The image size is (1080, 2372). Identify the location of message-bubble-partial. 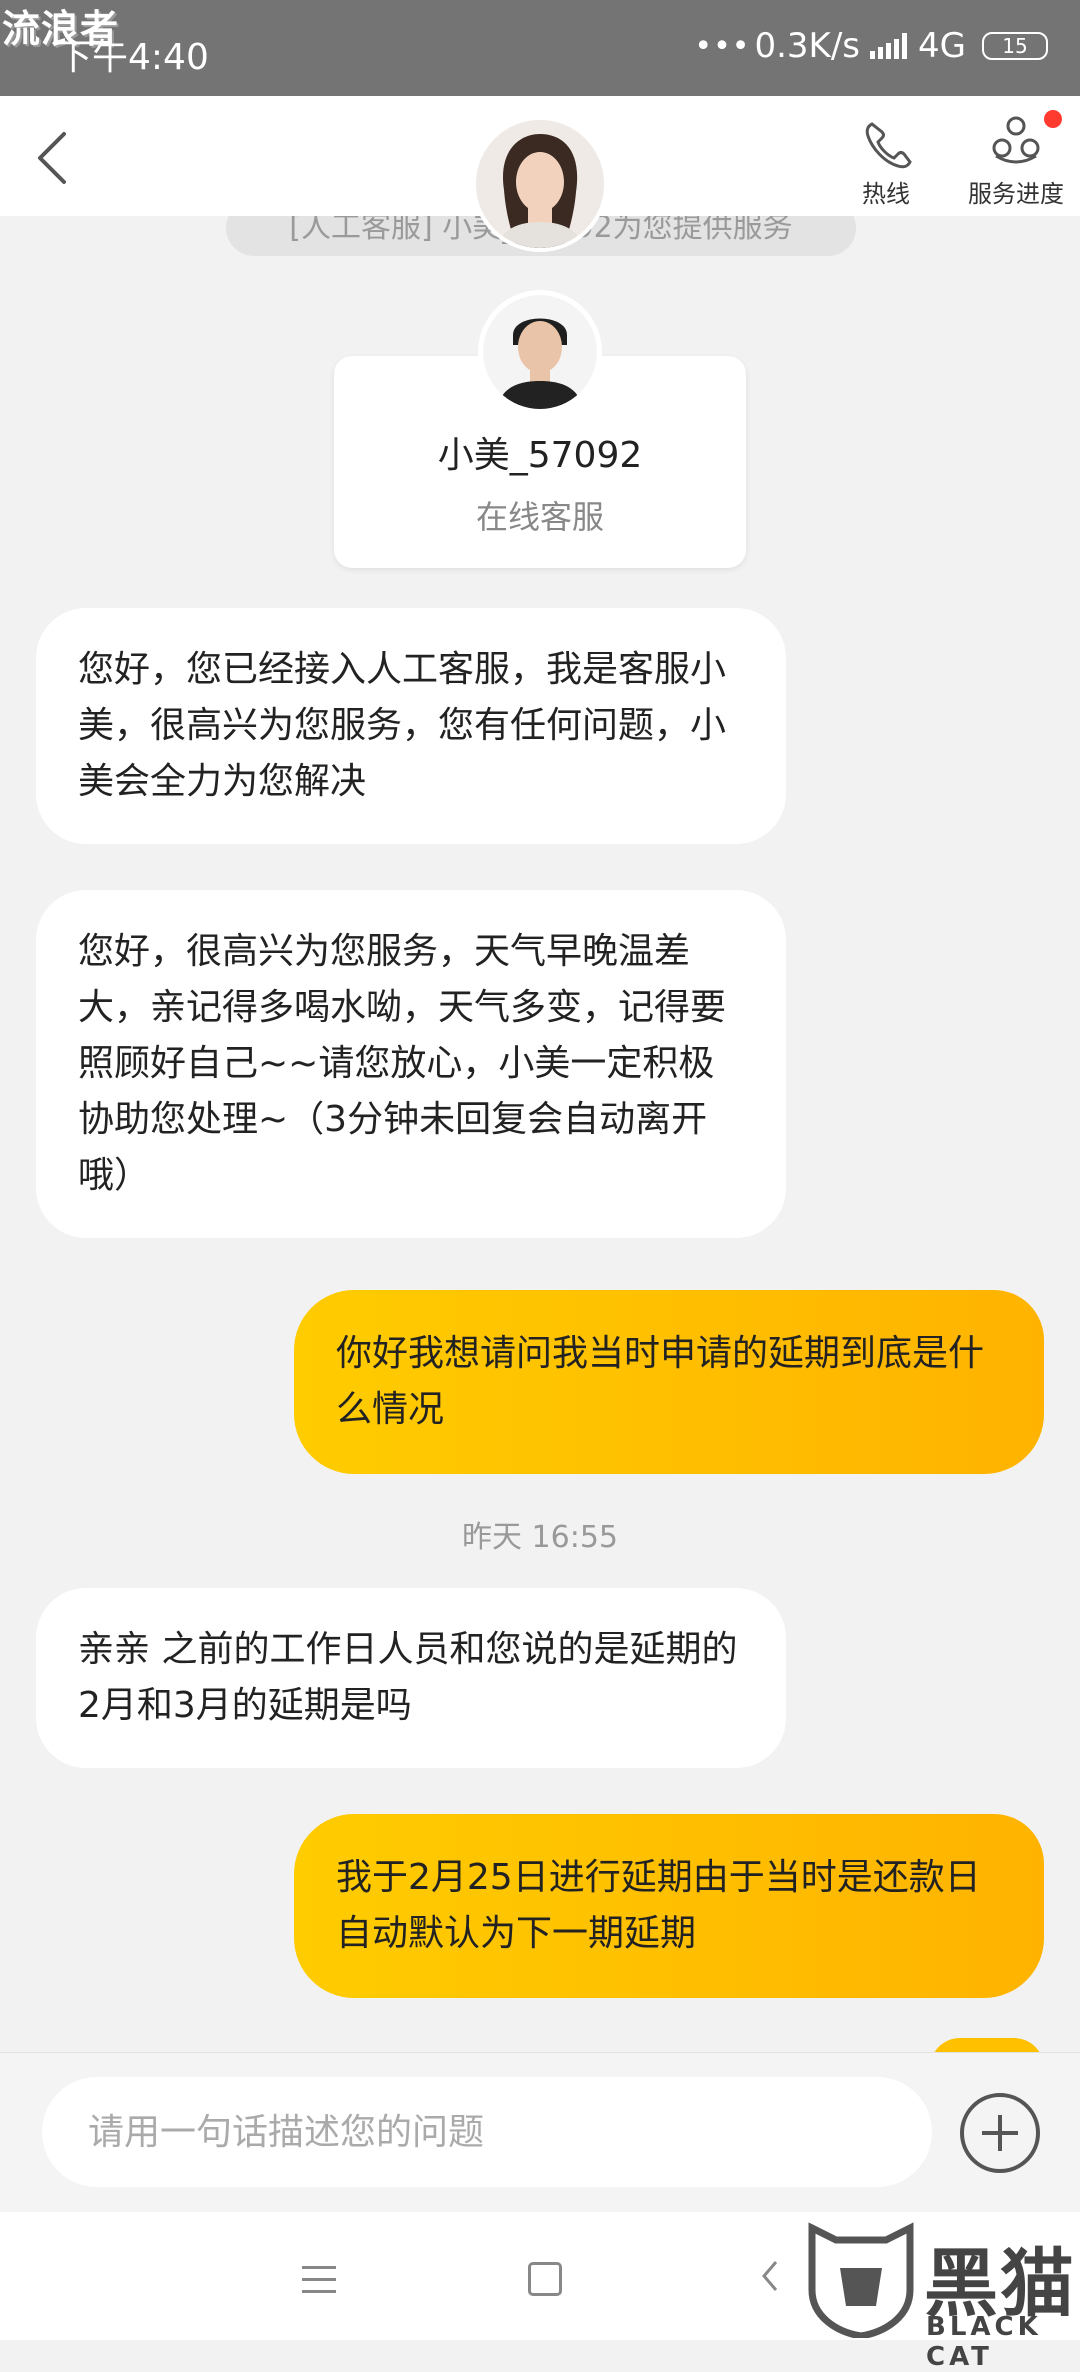
(987, 2045).